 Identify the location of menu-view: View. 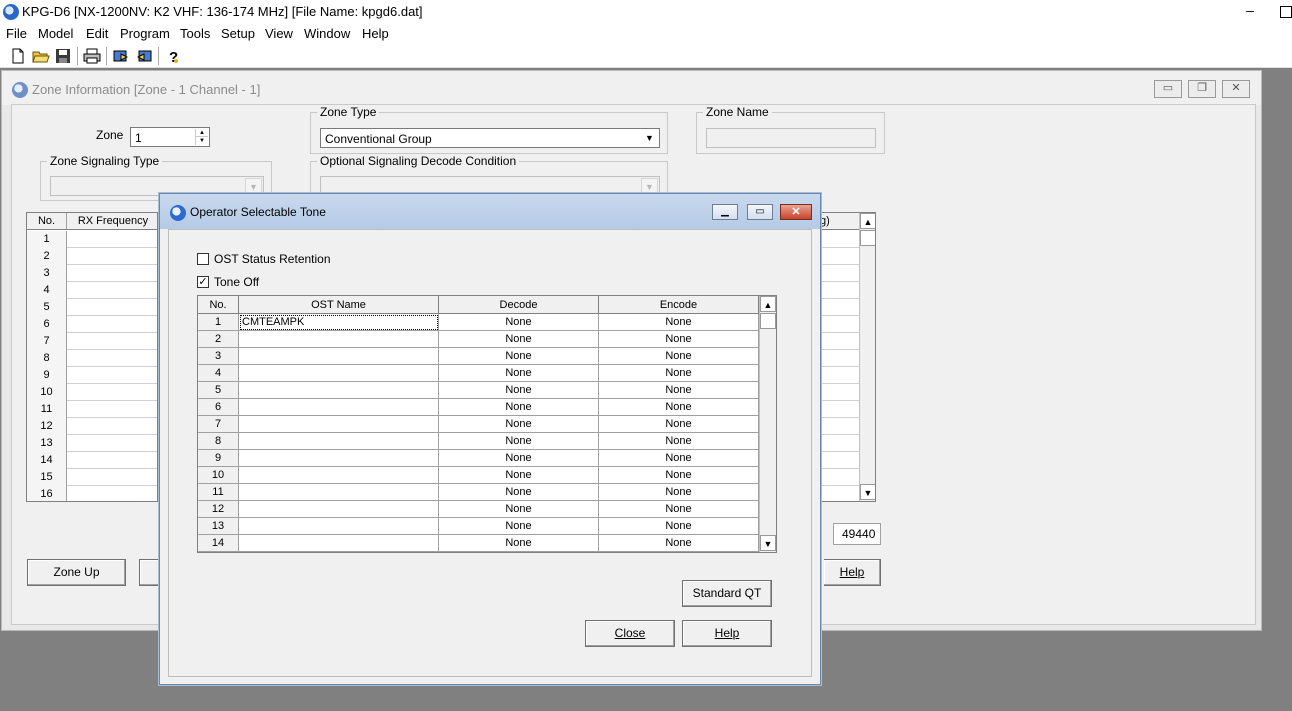
(279, 33).